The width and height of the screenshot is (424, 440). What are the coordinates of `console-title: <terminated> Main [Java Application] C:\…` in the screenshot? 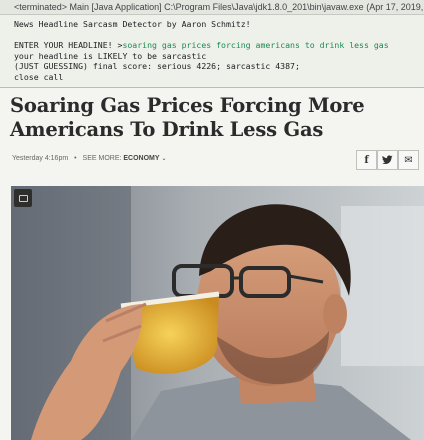 It's located at (212, 7).